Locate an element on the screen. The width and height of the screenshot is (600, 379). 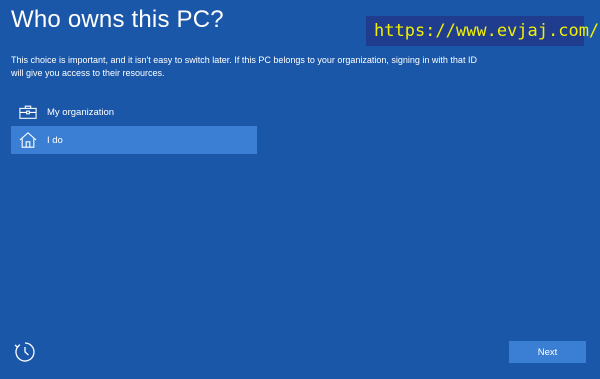
home-icon is located at coordinates (28, 140).